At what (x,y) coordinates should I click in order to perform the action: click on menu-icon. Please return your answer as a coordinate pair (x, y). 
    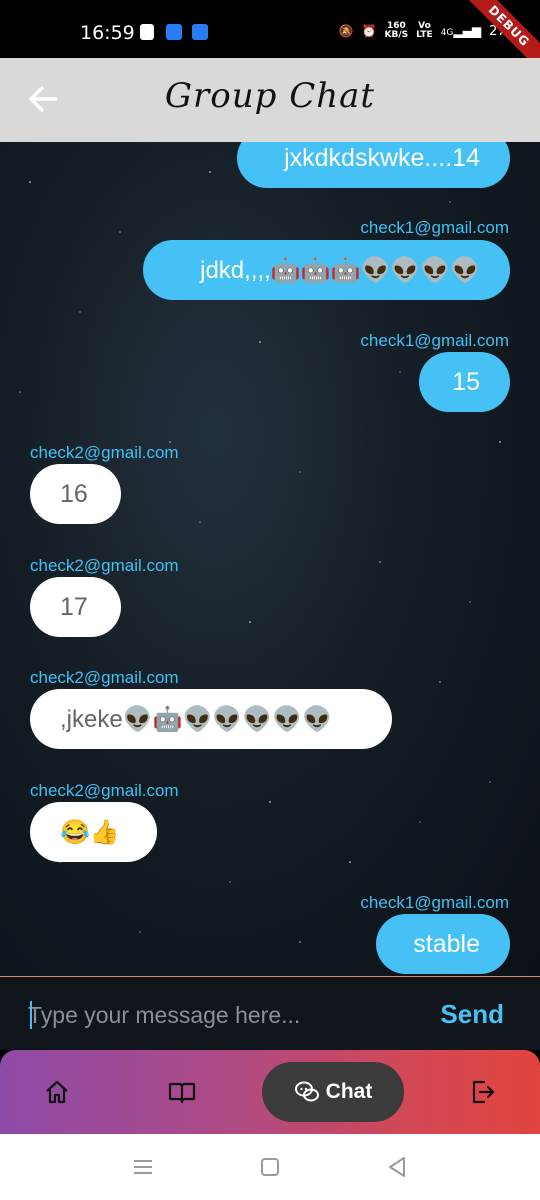
    Looking at the image, I should click on (143, 1167).